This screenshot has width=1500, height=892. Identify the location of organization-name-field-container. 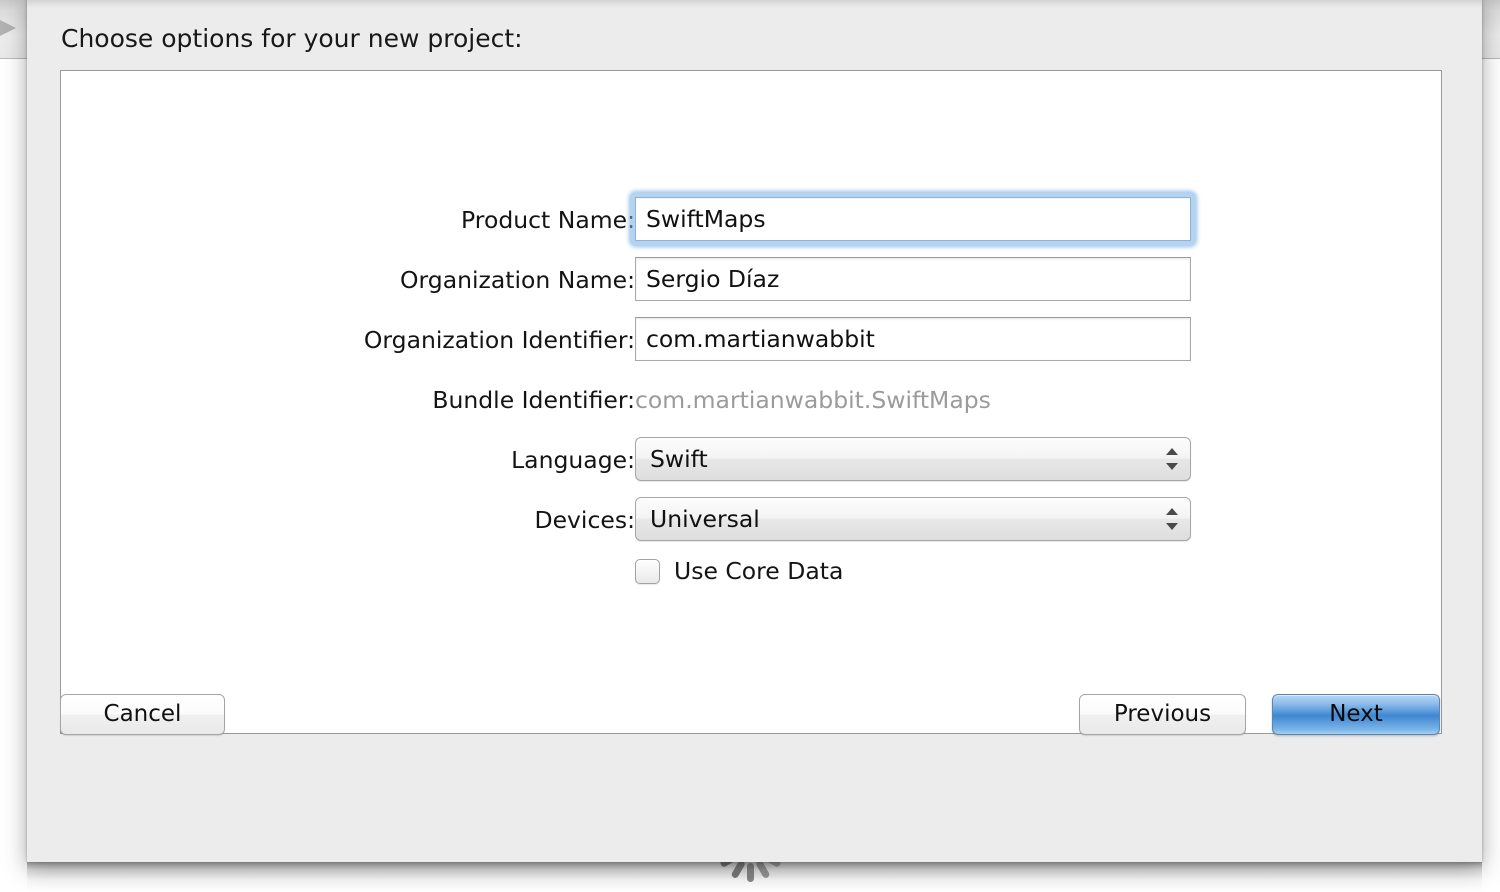
(913, 279).